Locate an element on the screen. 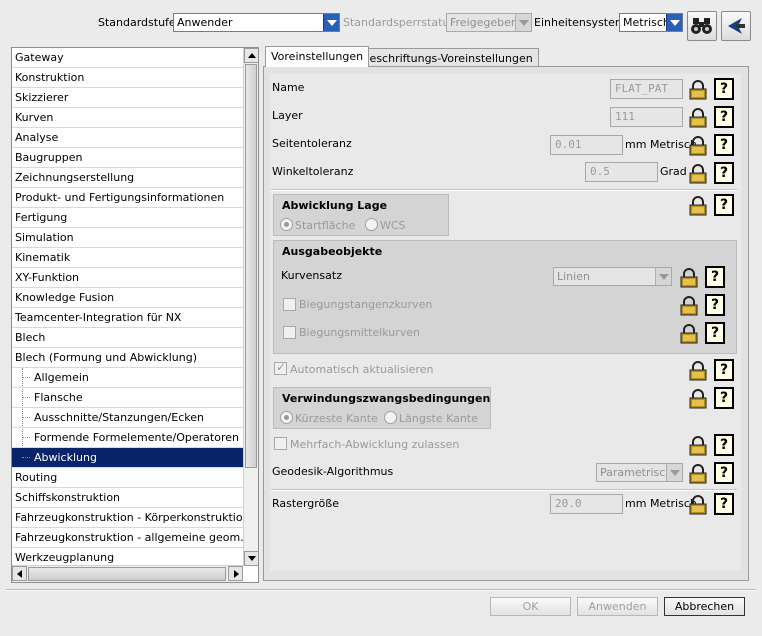 The image size is (762, 636). layer-label: Layer is located at coordinates (287, 115).